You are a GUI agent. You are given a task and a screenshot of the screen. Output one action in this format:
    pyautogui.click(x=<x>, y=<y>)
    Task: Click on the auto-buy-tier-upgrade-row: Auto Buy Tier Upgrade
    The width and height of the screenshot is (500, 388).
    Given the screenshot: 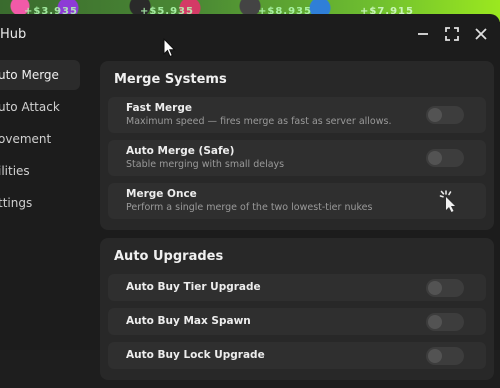 What is the action you would take?
    pyautogui.click(x=297, y=287)
    